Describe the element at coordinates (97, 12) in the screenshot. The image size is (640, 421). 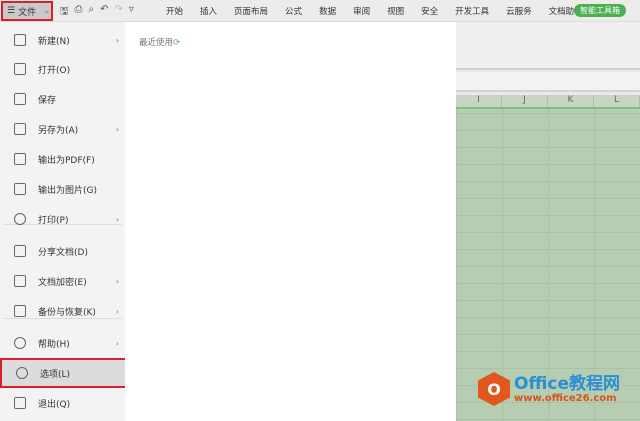
I see `quick-access-toolbar: 🖫 ⎙ ⌕ ↶ ↷ ▿` at that location.